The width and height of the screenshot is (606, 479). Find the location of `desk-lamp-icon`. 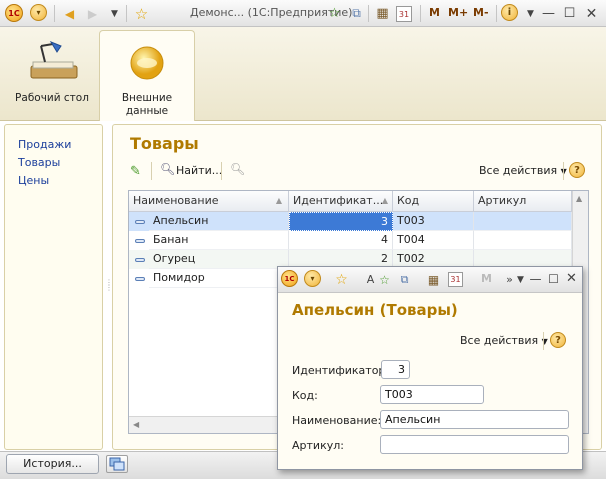

desk-lamp-icon is located at coordinates (54, 59).